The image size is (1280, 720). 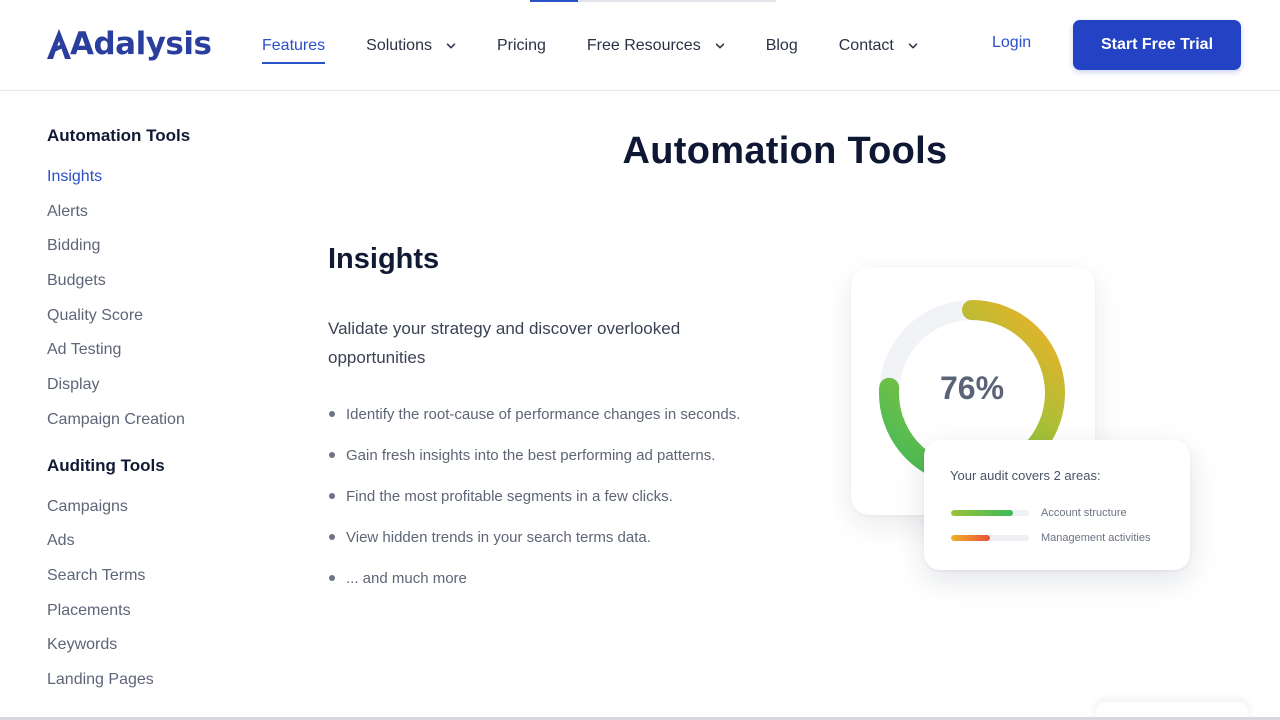 What do you see at coordinates (162, 427) in the screenshot?
I see `sidebar-item-campaign-creation: Campaign Creation` at bounding box center [162, 427].